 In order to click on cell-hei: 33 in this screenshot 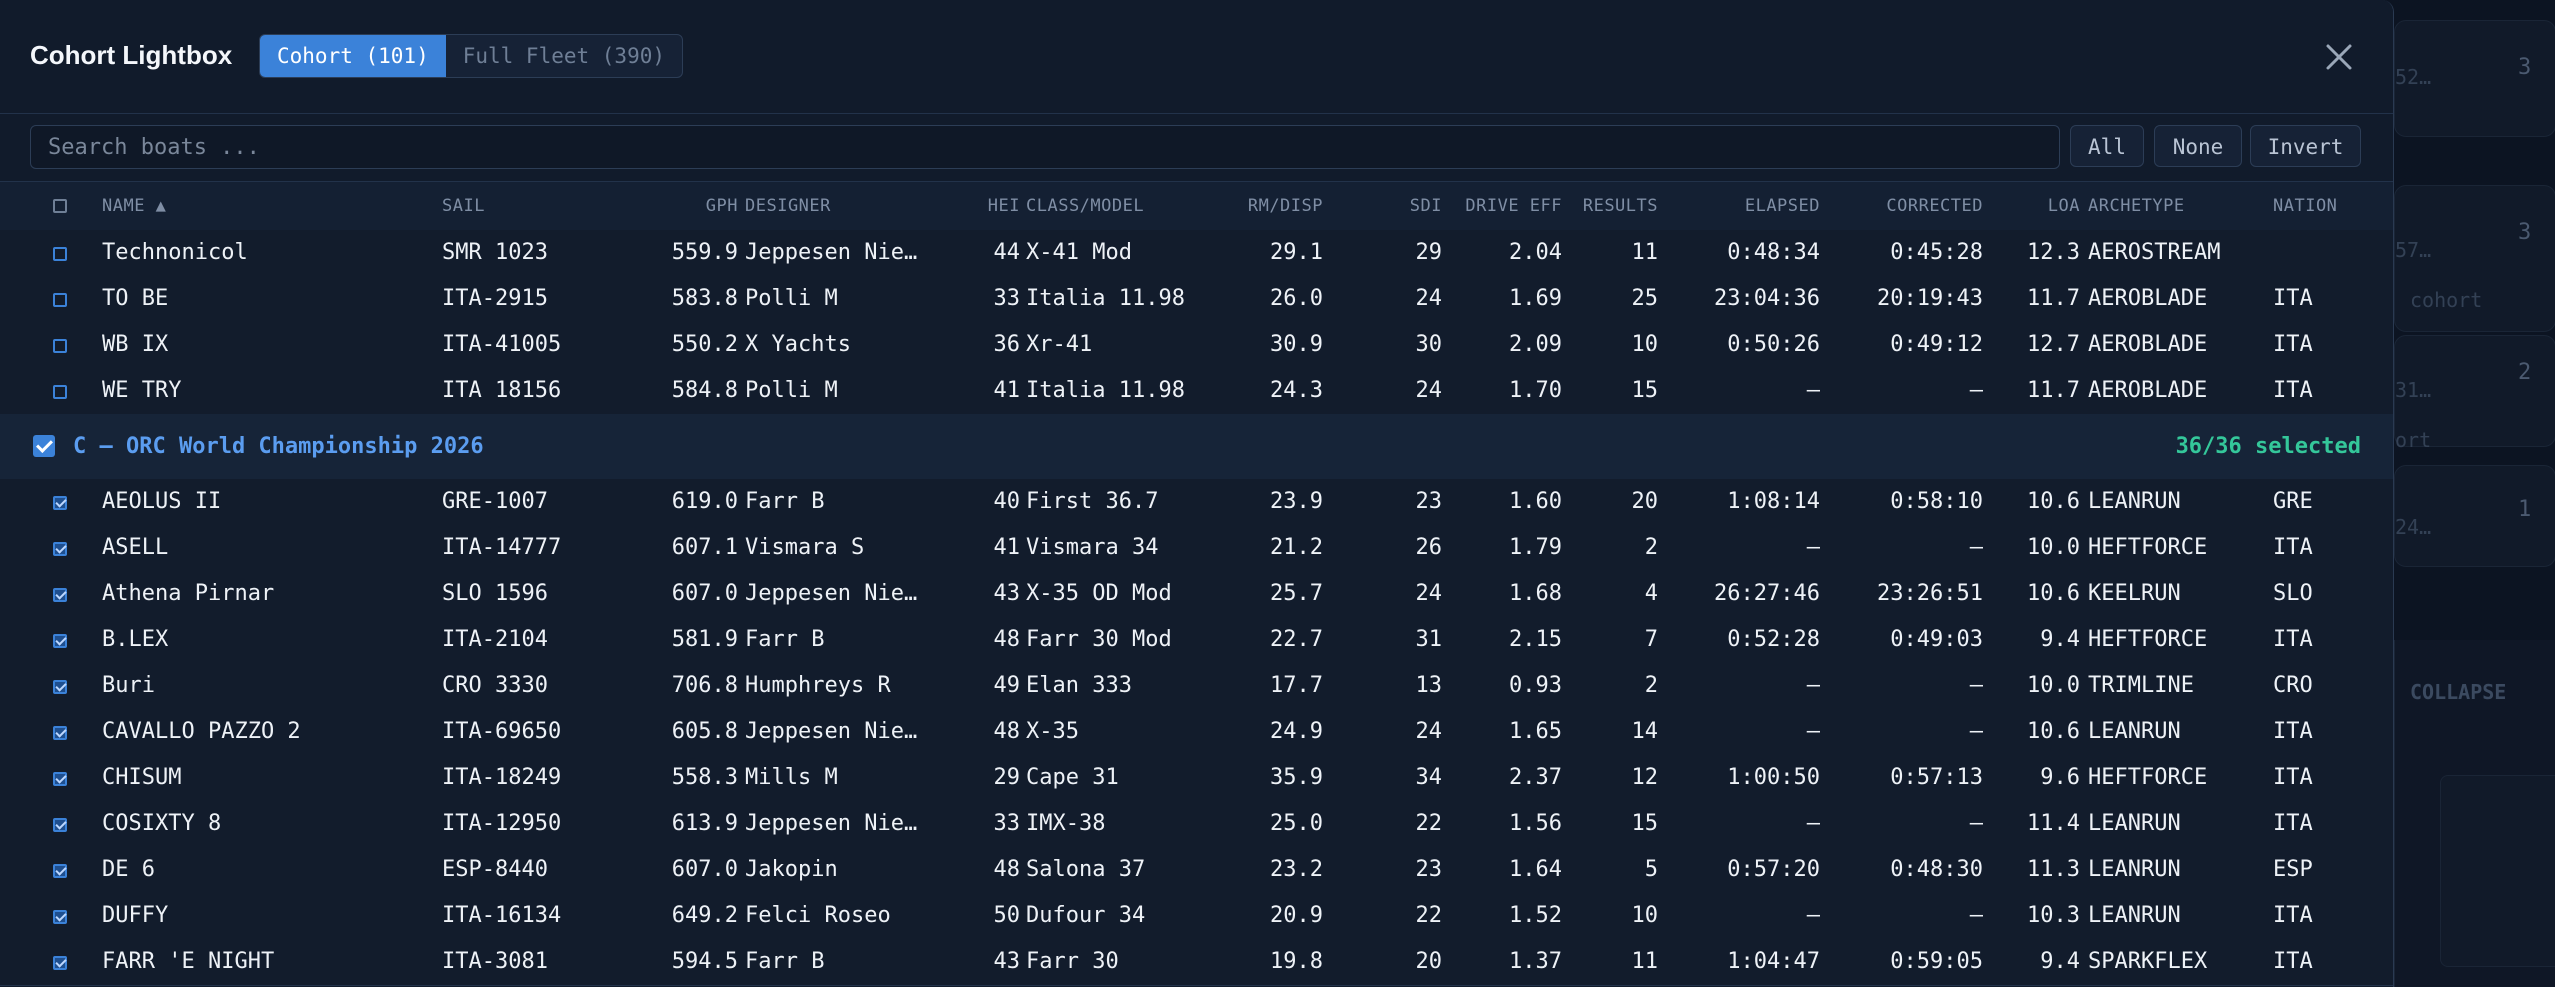, I will do `click(1007, 298)`.